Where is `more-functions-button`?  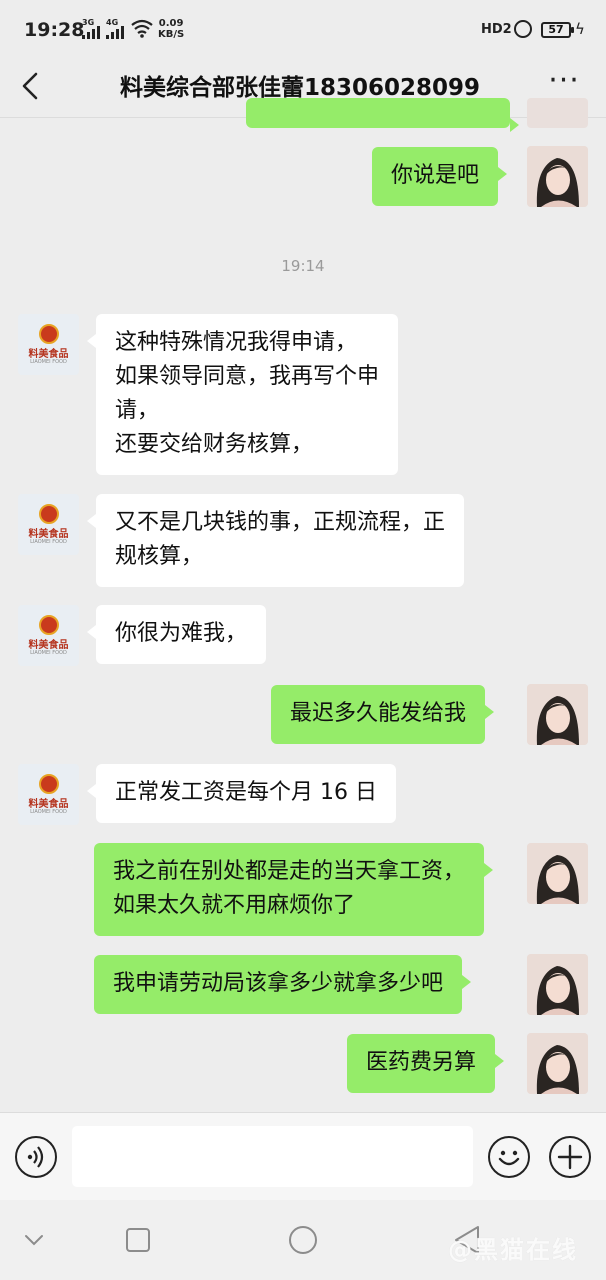
more-functions-button is located at coordinates (570, 1157).